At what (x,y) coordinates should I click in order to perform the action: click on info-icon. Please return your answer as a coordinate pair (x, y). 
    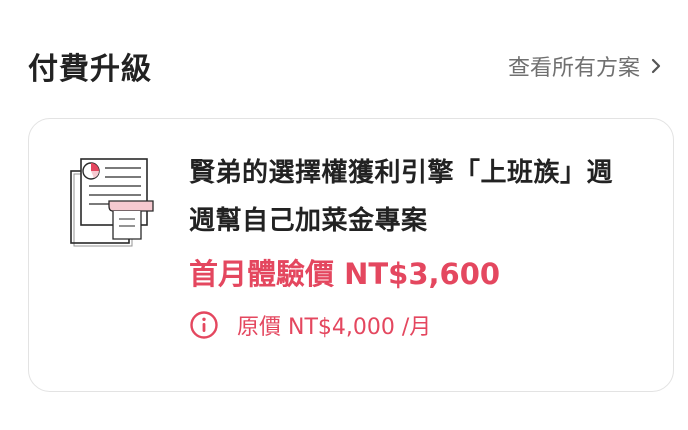
    Looking at the image, I should click on (204, 325).